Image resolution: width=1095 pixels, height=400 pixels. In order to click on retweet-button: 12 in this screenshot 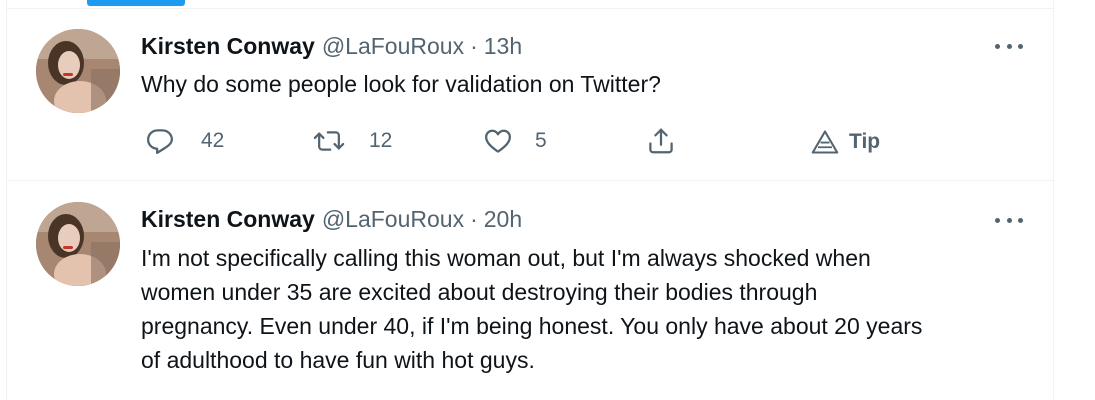, I will do `click(352, 141)`.